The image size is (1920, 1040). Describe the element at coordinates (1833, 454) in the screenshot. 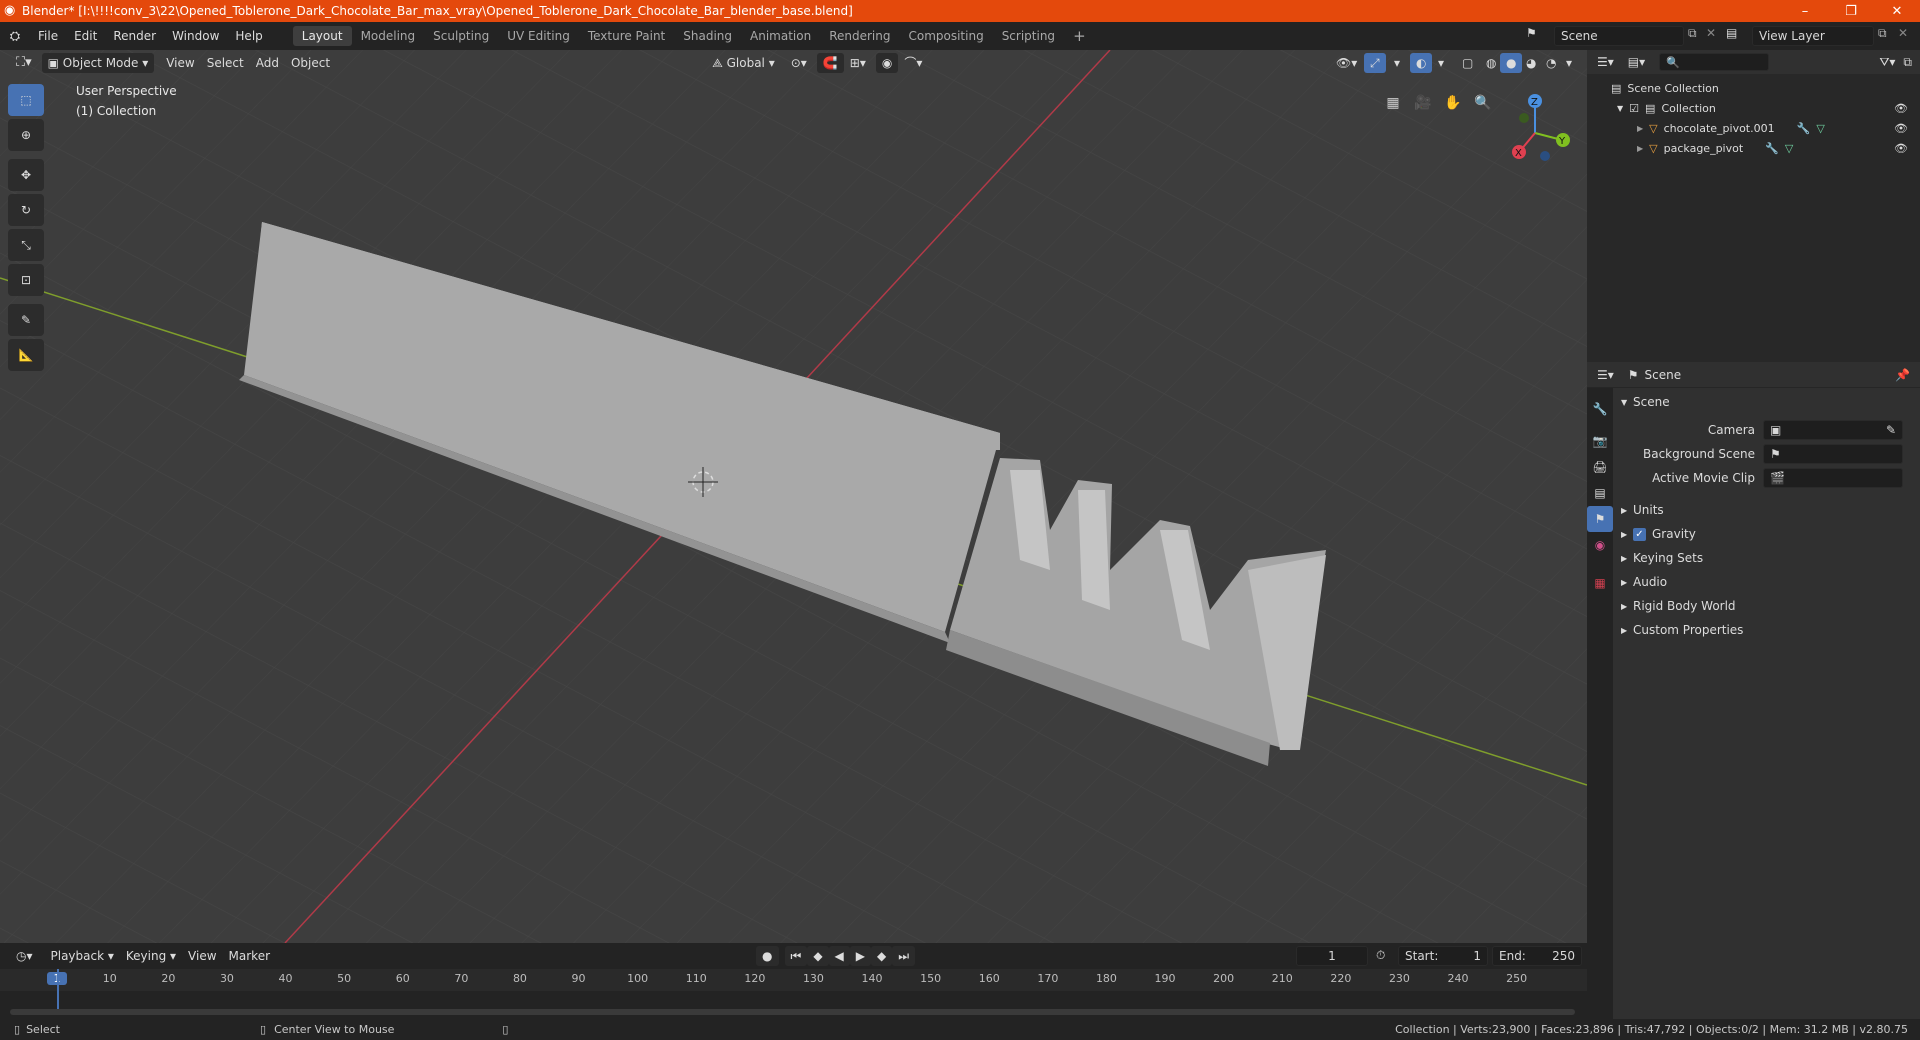

I see `background-scene-field: ⚑` at that location.